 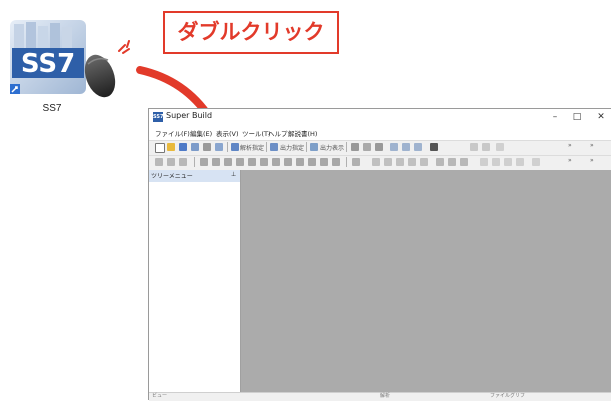 What do you see at coordinates (434, 147) in the screenshot?
I see `monitor-icon` at bounding box center [434, 147].